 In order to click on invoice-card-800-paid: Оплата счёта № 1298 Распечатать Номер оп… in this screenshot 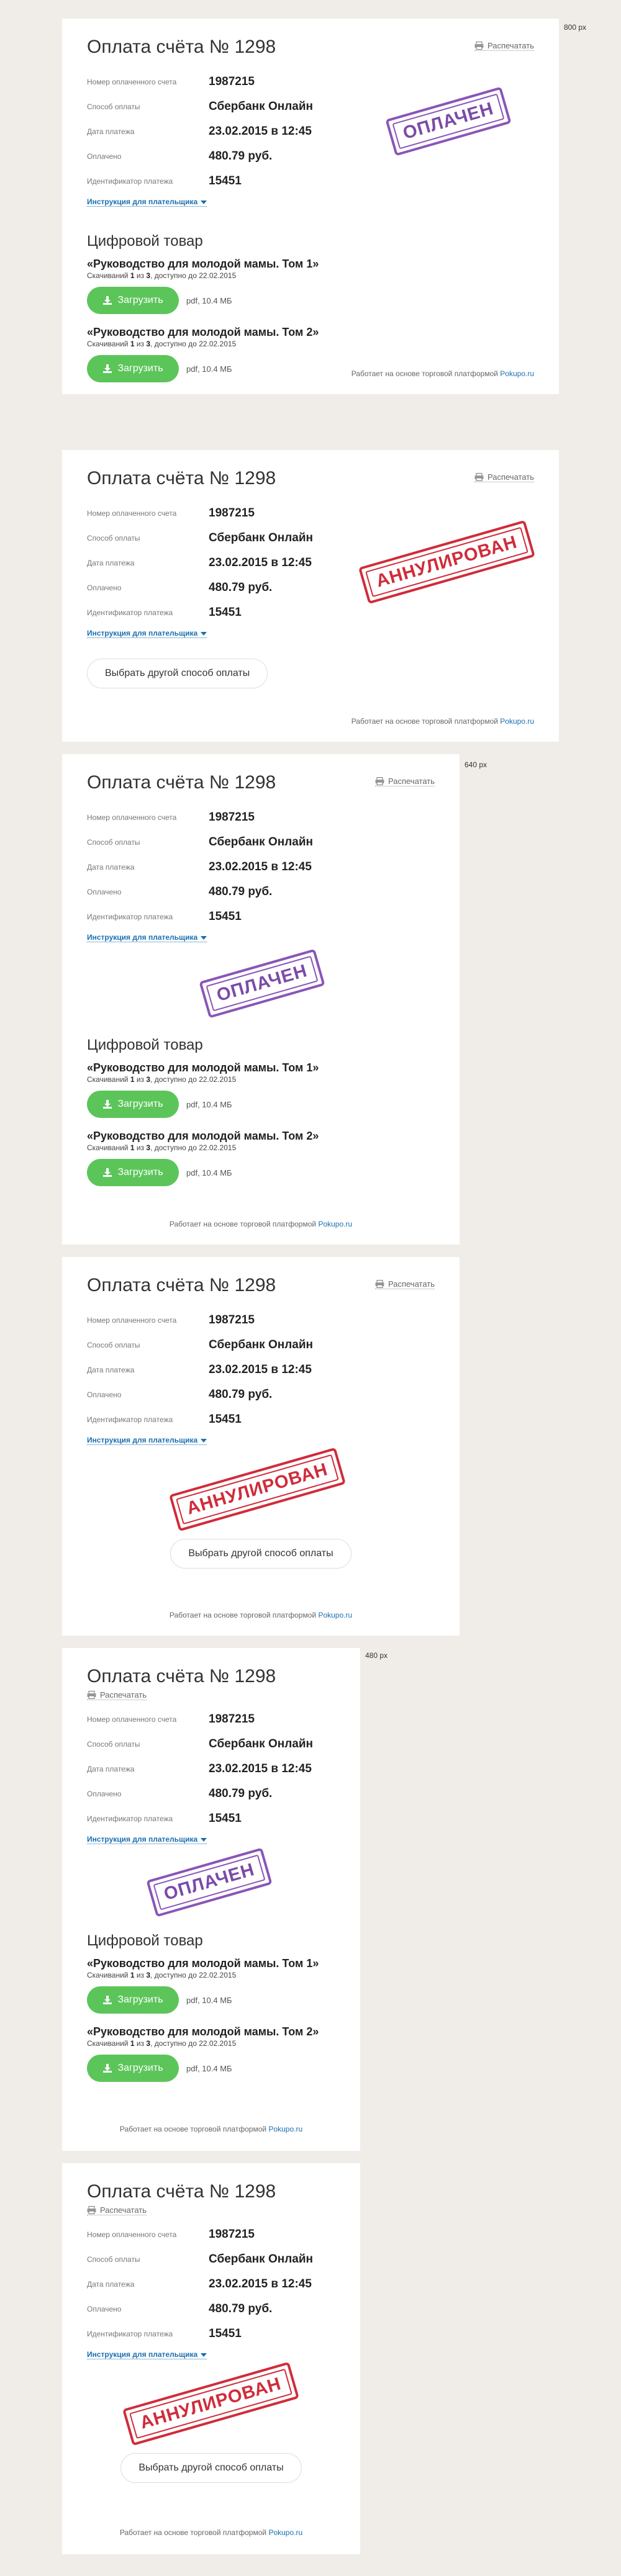, I will do `click(310, 206)`.